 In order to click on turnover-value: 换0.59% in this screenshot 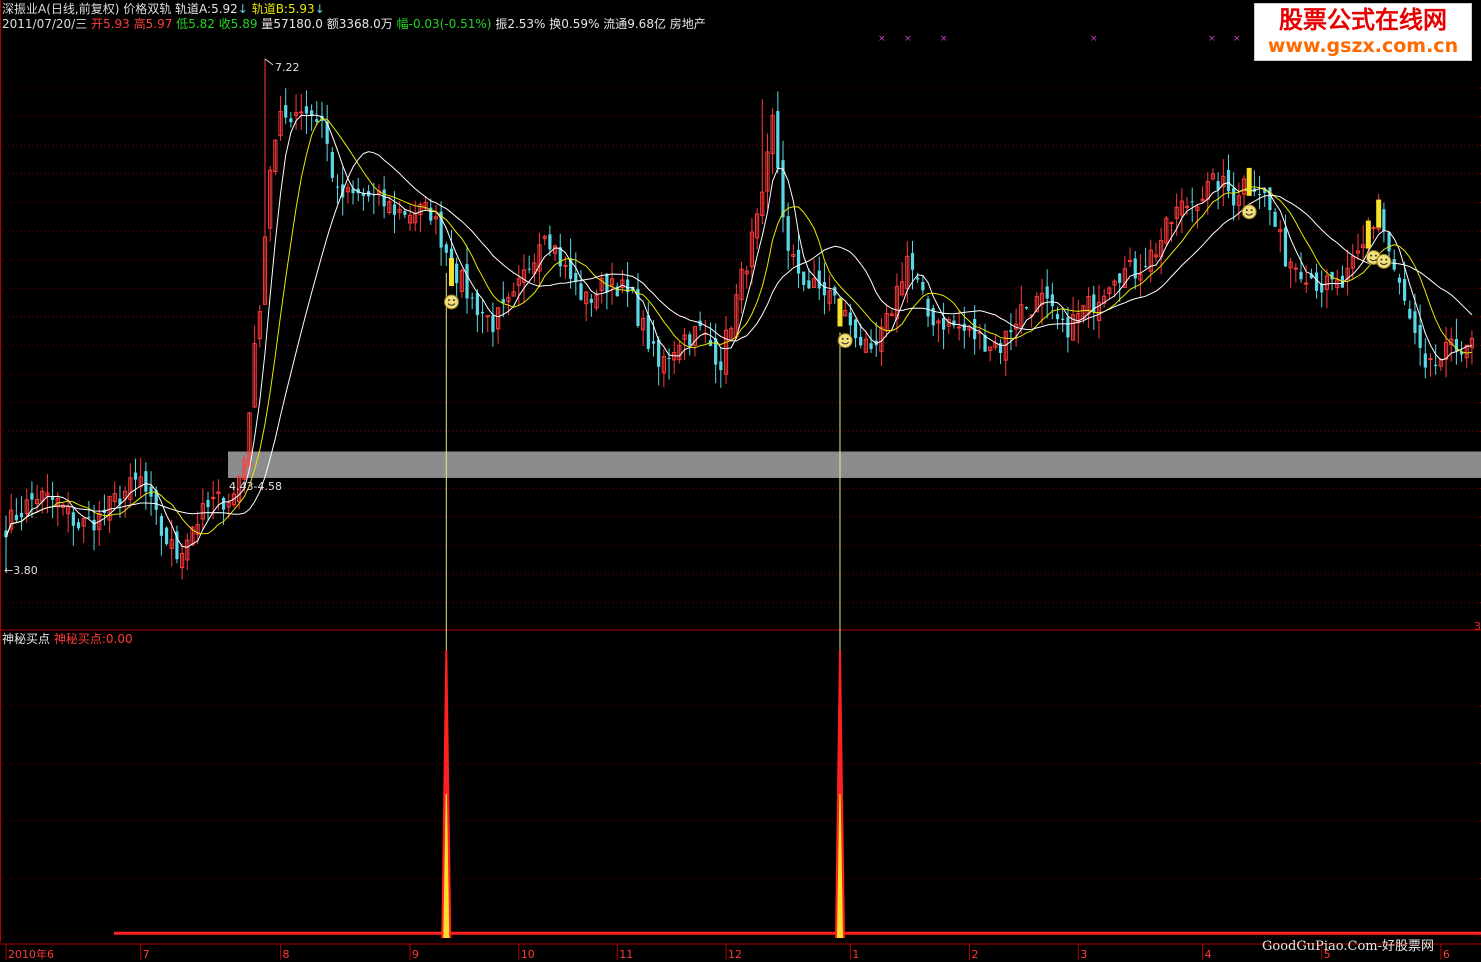, I will do `click(574, 24)`.